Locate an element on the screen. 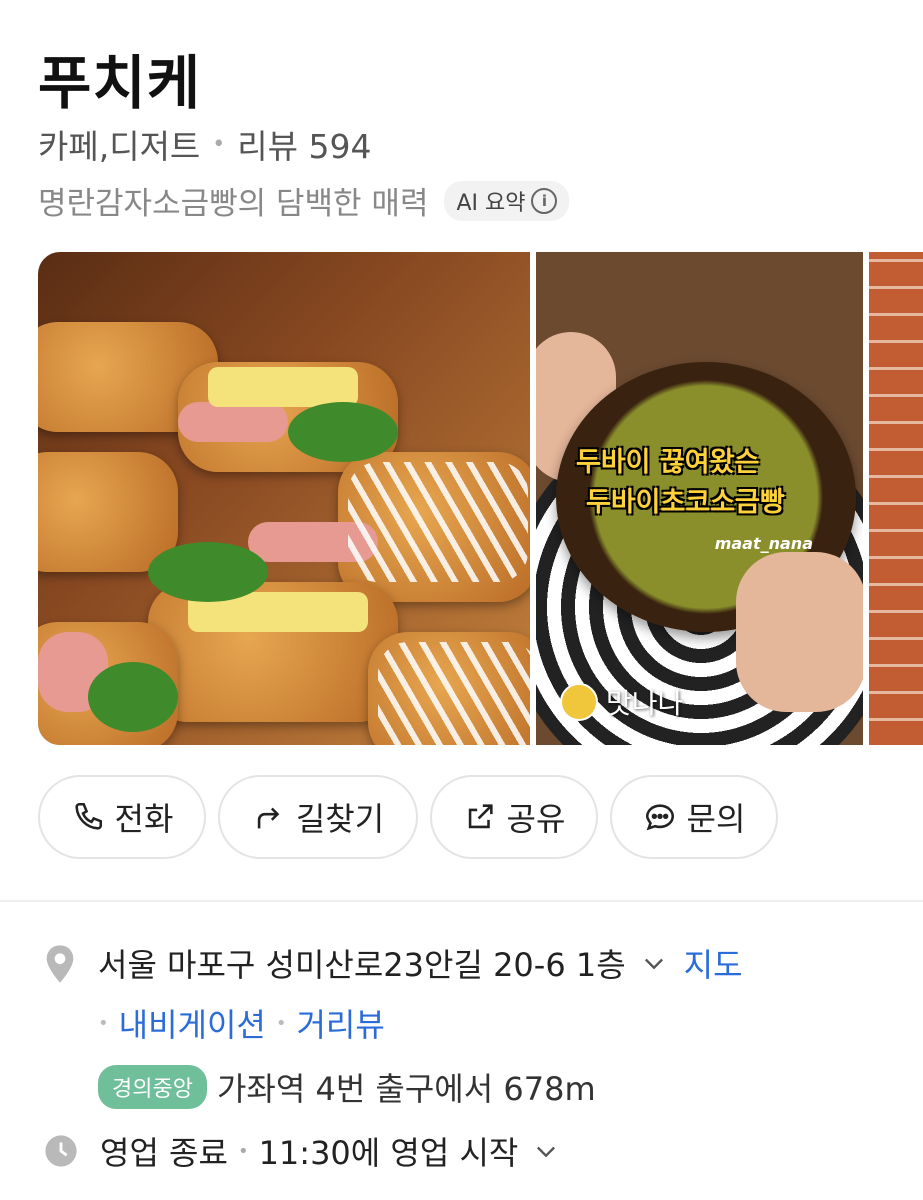 The height and width of the screenshot is (1200, 923). inquiry-label: 문의 is located at coordinates (716, 819).